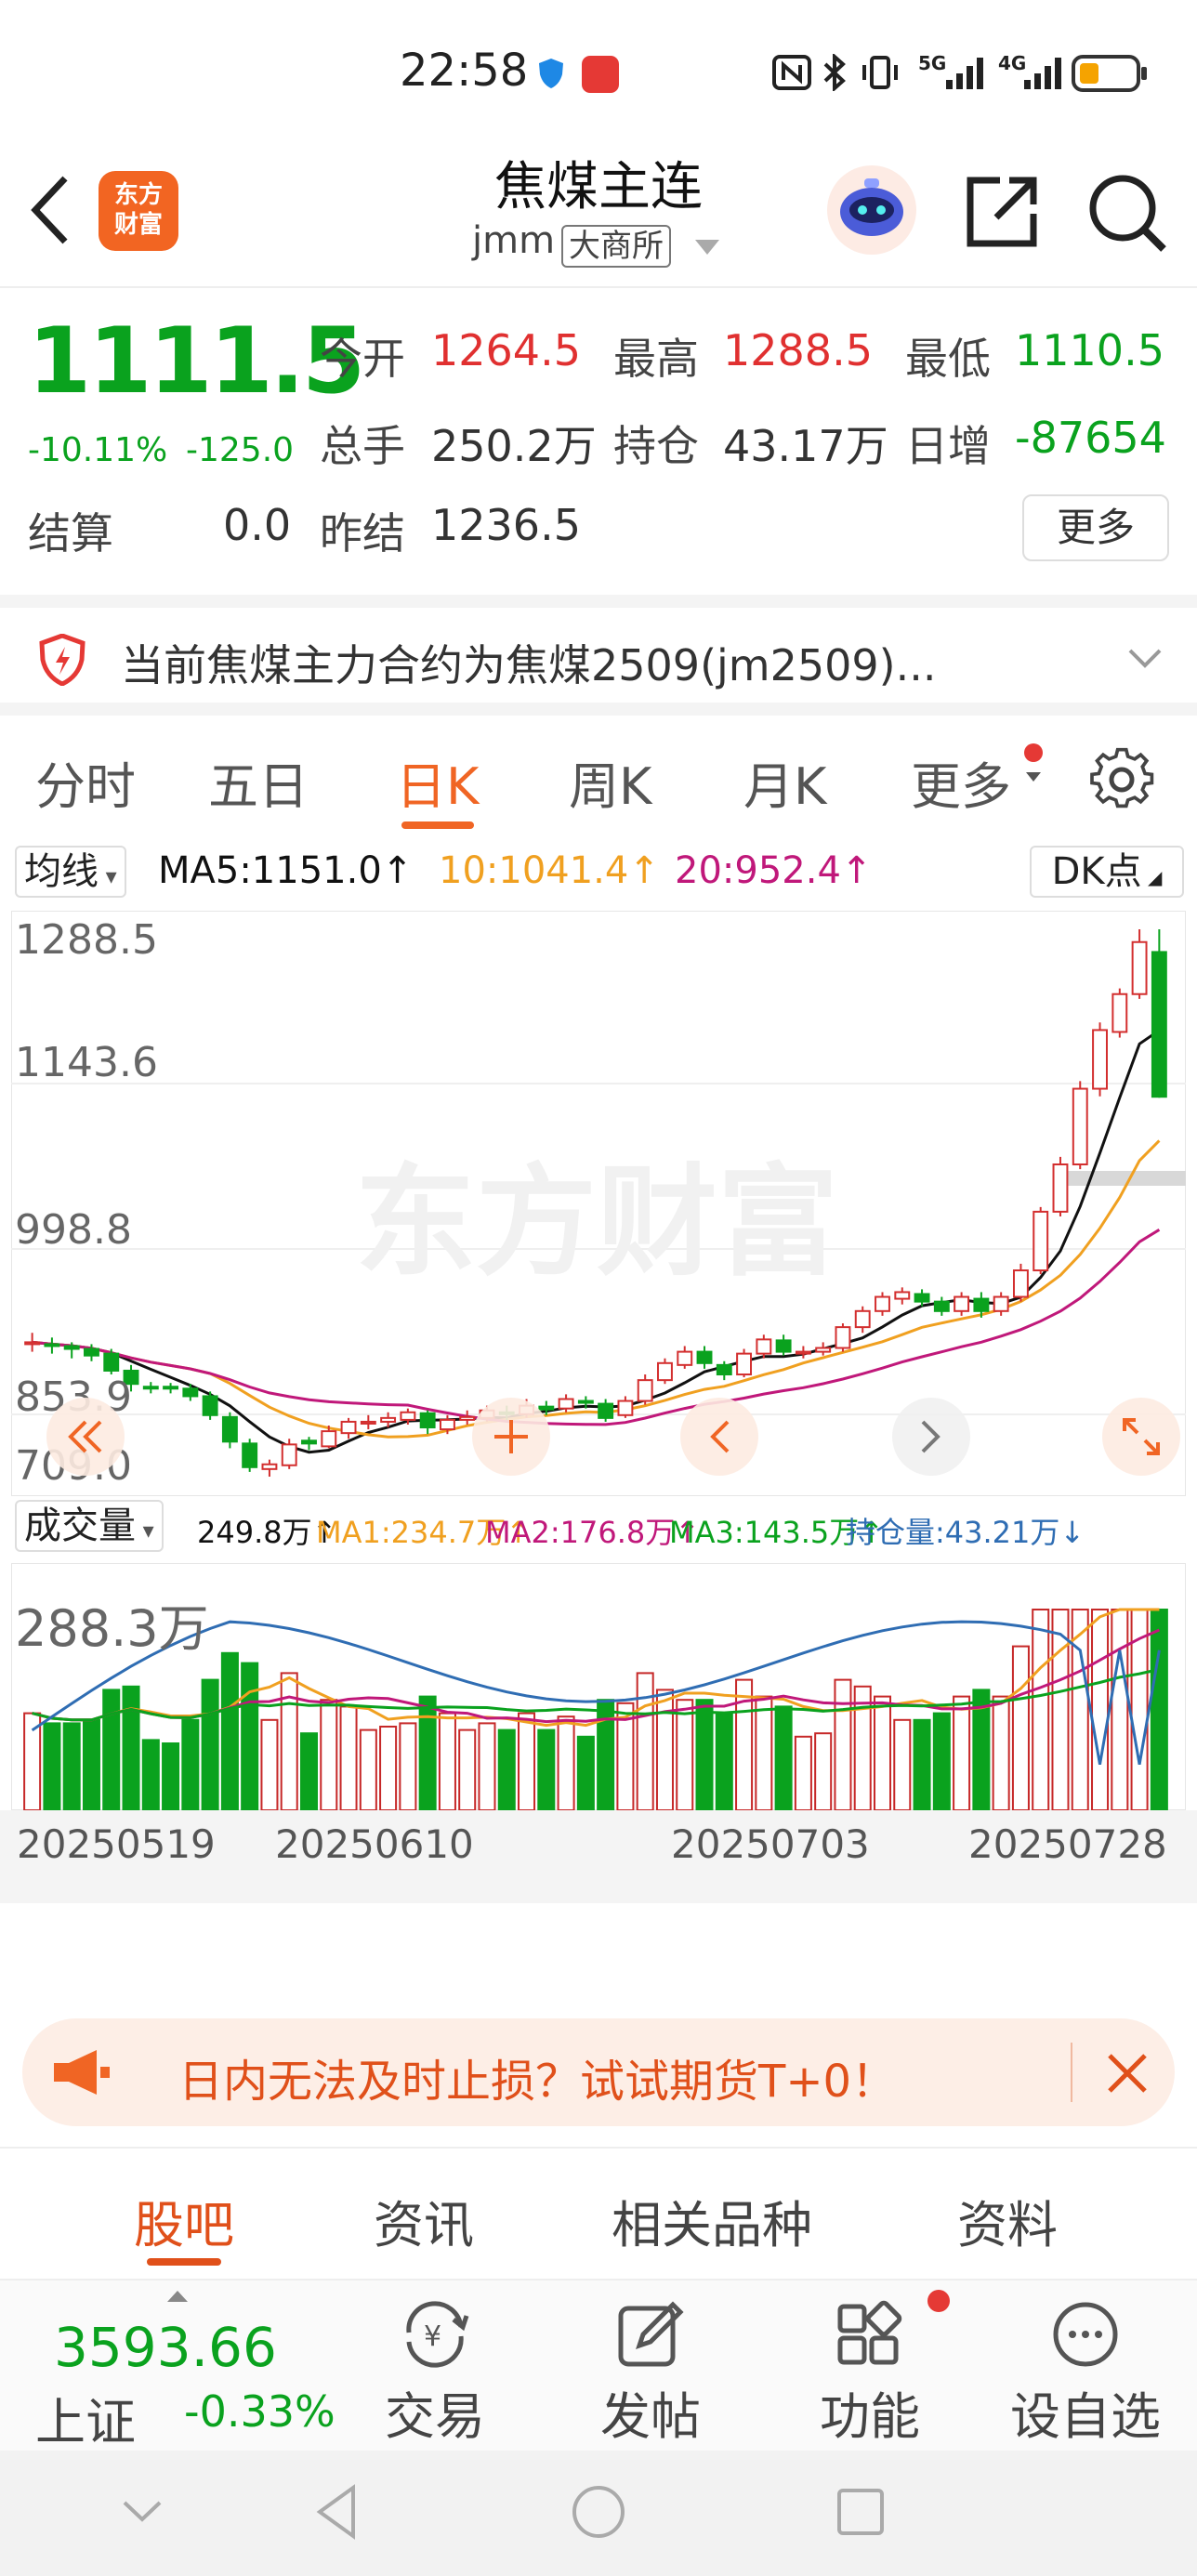  What do you see at coordinates (424, 2220) in the screenshot?
I see `tab-news: 资讯` at bounding box center [424, 2220].